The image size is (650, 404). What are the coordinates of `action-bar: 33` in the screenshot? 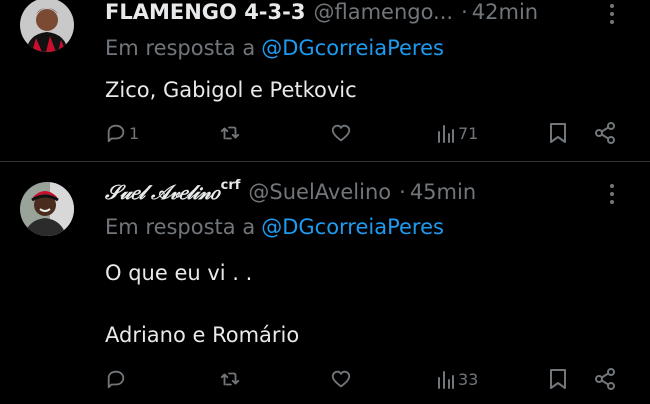 It's located at (325, 379).